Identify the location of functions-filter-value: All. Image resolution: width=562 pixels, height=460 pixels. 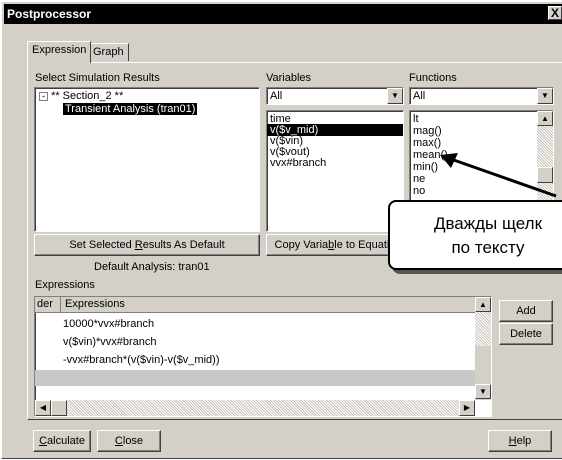
(419, 96).